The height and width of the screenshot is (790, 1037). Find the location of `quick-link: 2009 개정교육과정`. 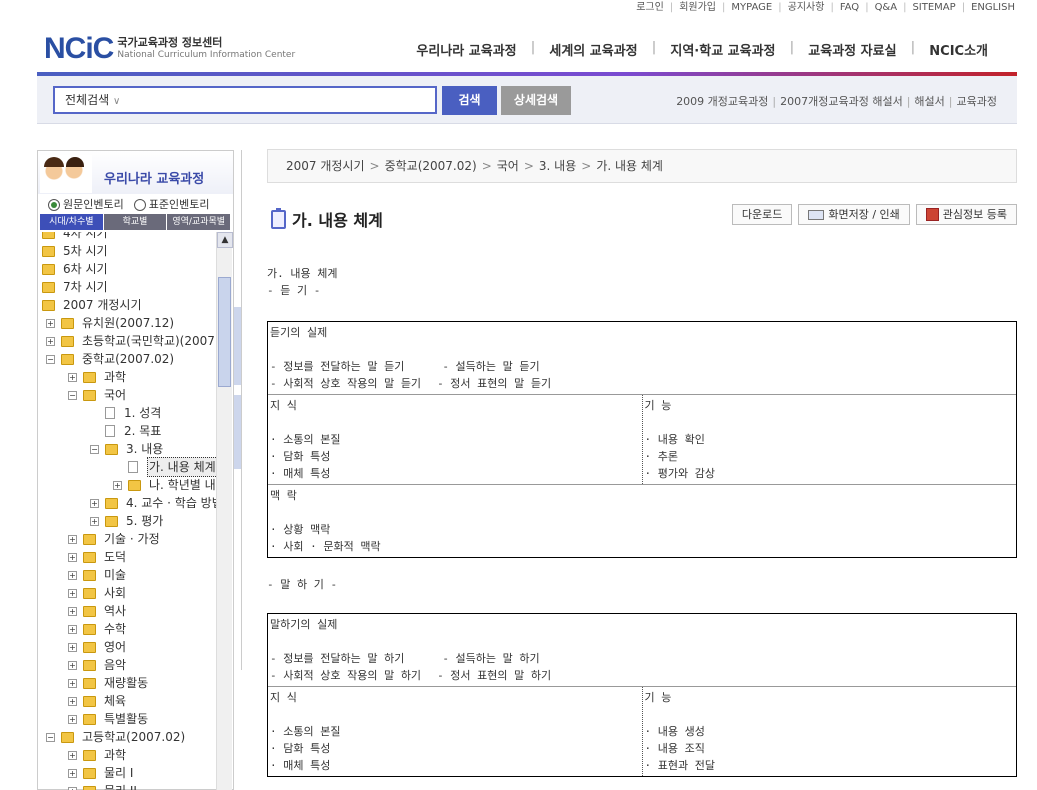

quick-link: 2009 개정교육과정 is located at coordinates (722, 101).